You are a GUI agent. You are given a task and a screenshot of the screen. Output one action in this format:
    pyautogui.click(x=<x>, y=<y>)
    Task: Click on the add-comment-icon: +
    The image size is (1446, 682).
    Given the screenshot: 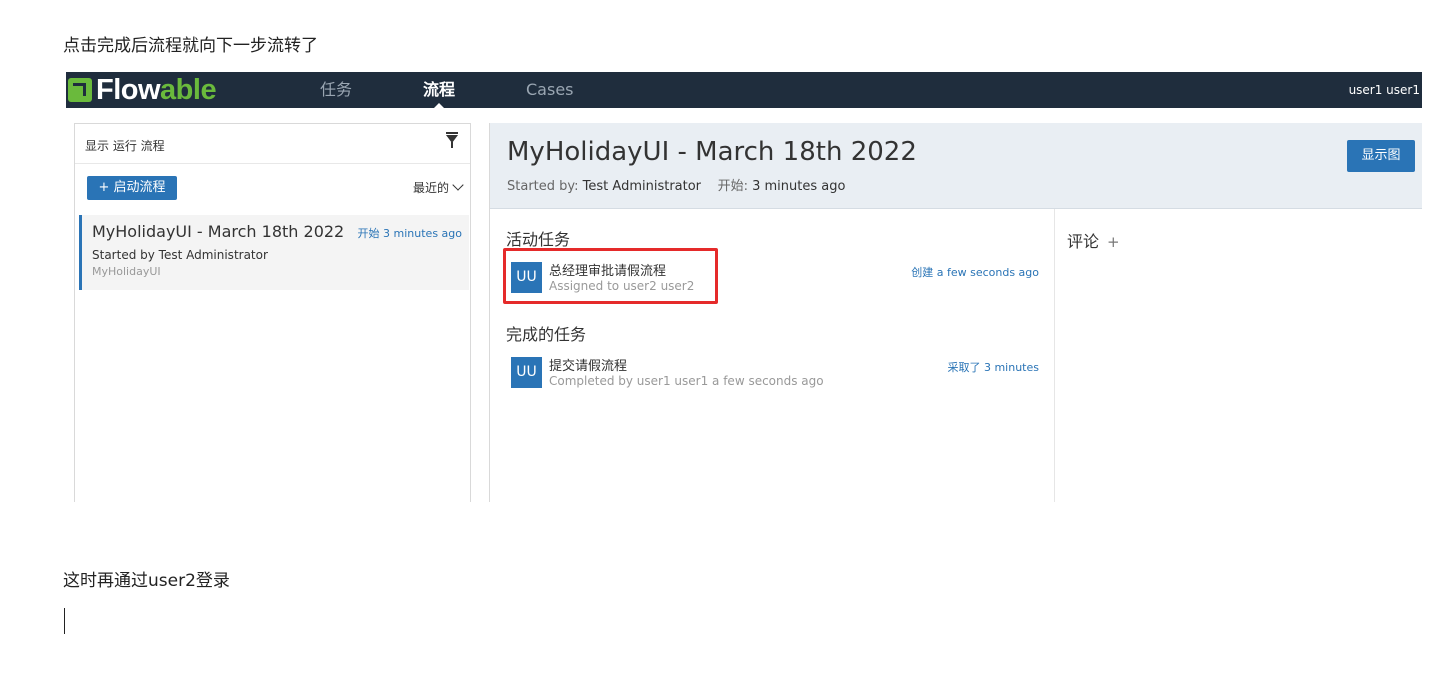 What is the action you would take?
    pyautogui.click(x=1113, y=242)
    